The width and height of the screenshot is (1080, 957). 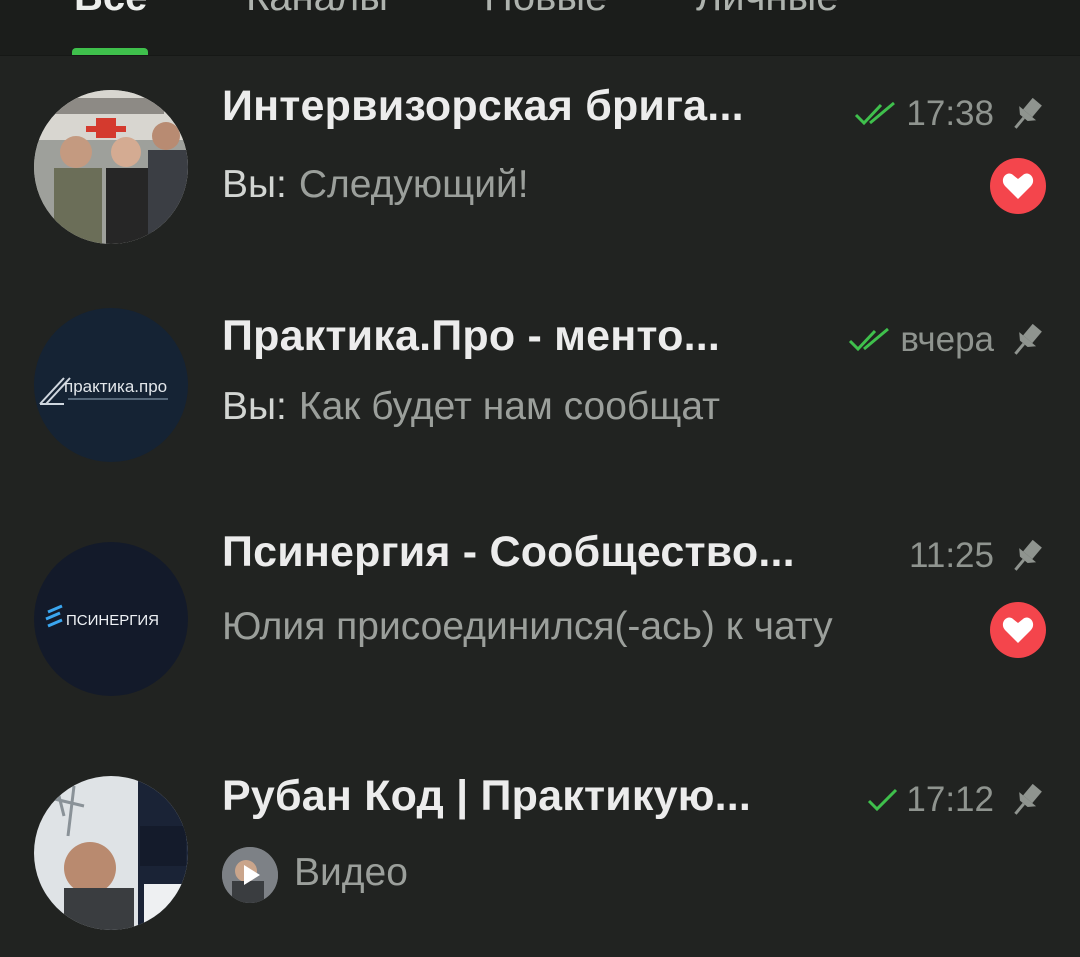 I want to click on chat-preview: Юлия присоединился(-ась) к чату, so click(x=567, y=627).